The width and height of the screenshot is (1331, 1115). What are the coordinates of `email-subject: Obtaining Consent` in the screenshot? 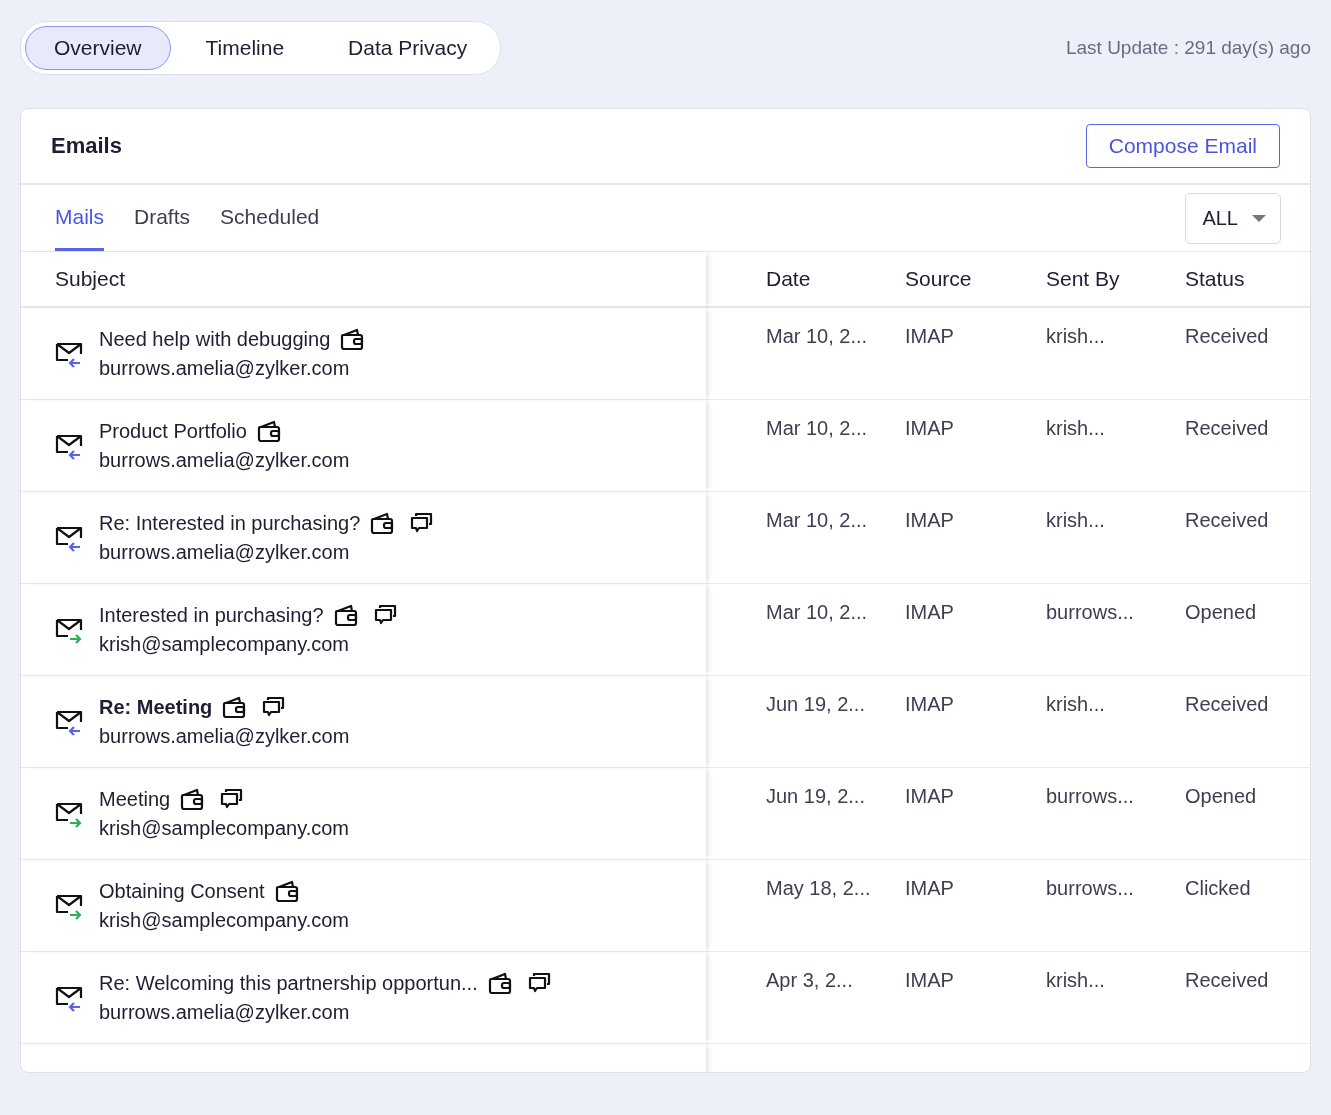 It's located at (182, 891).